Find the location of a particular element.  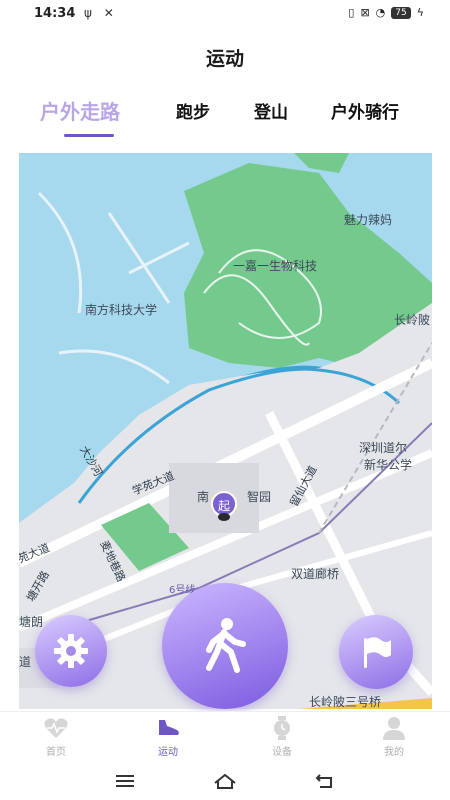

active-tab-indicator is located at coordinates (89, 135).